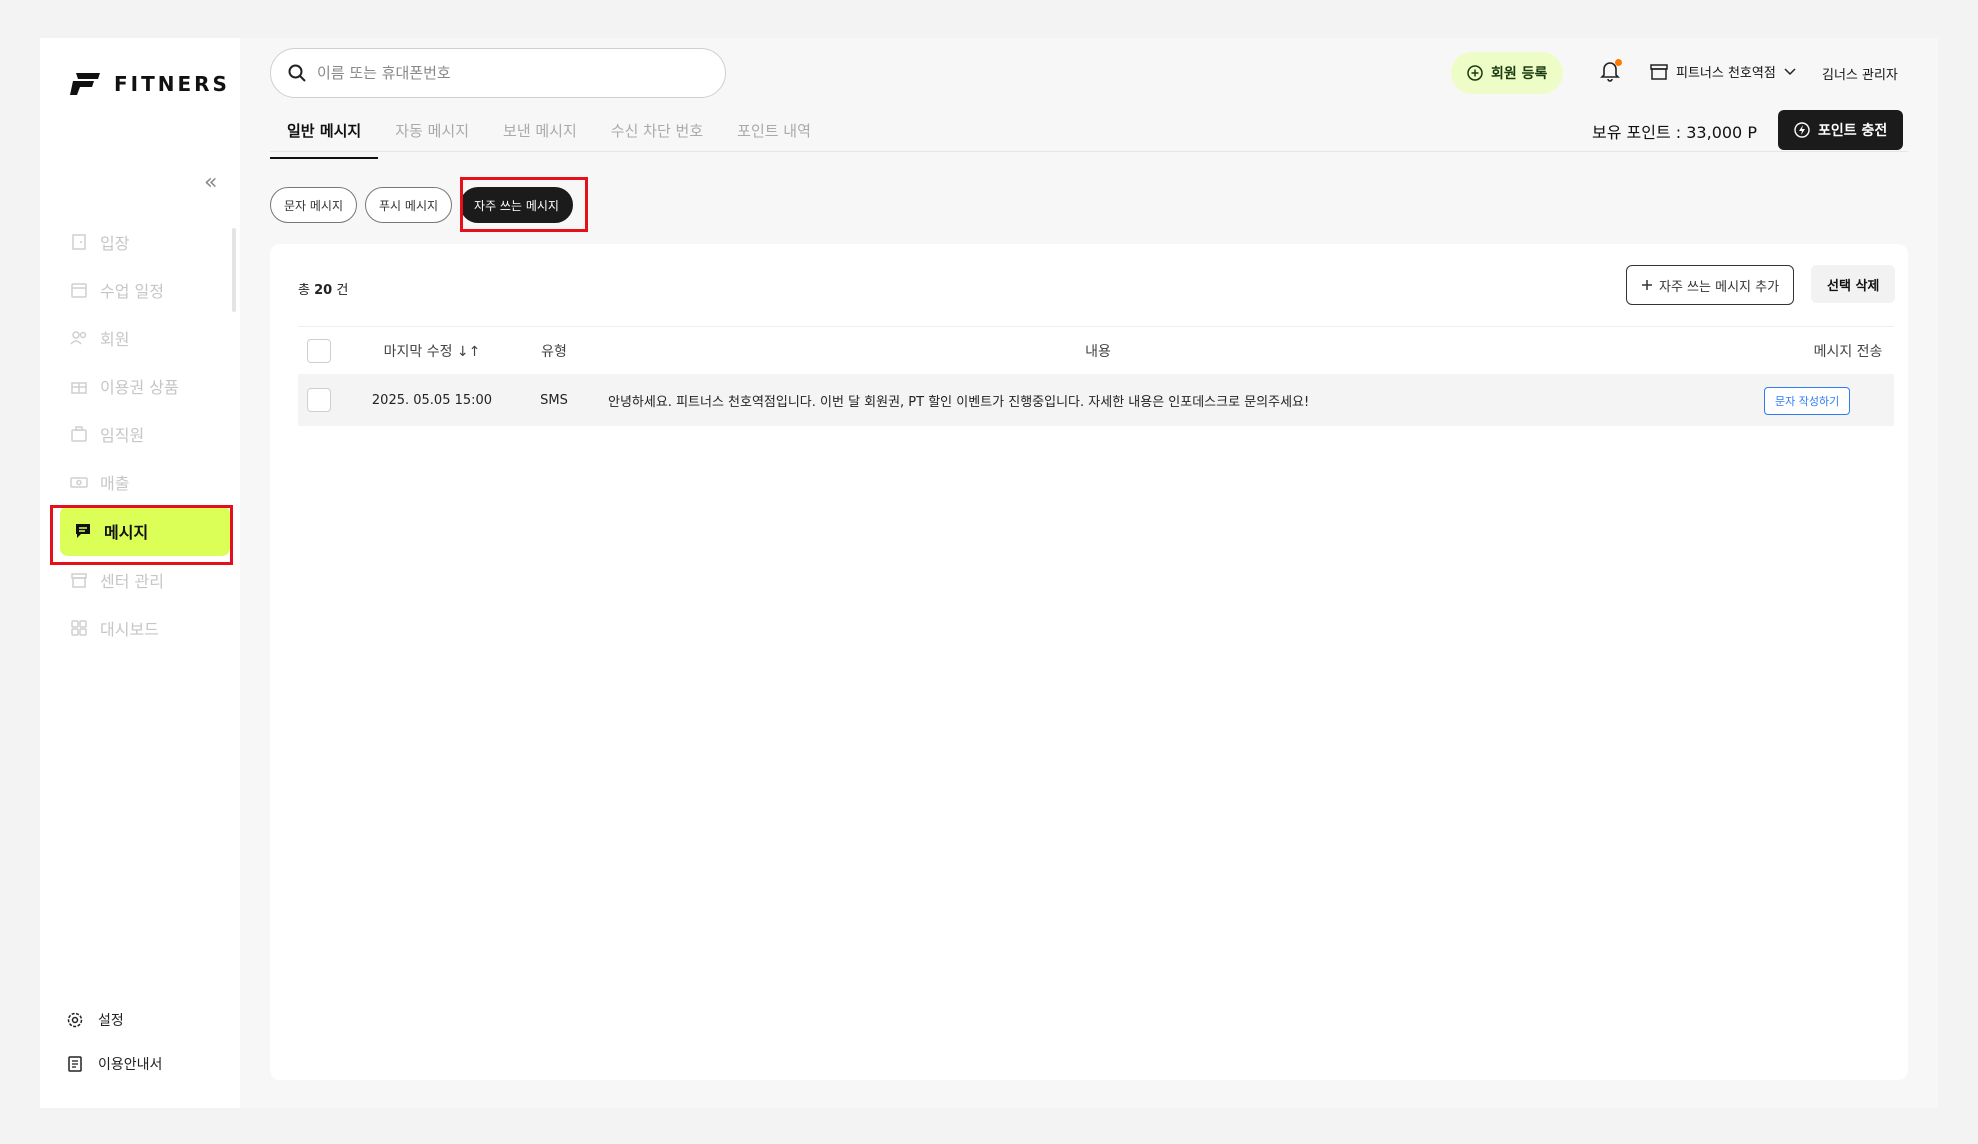 The image size is (1978, 1144). Describe the element at coordinates (129, 629) in the screenshot. I see `sidebar-item-label: 대시보드` at that location.